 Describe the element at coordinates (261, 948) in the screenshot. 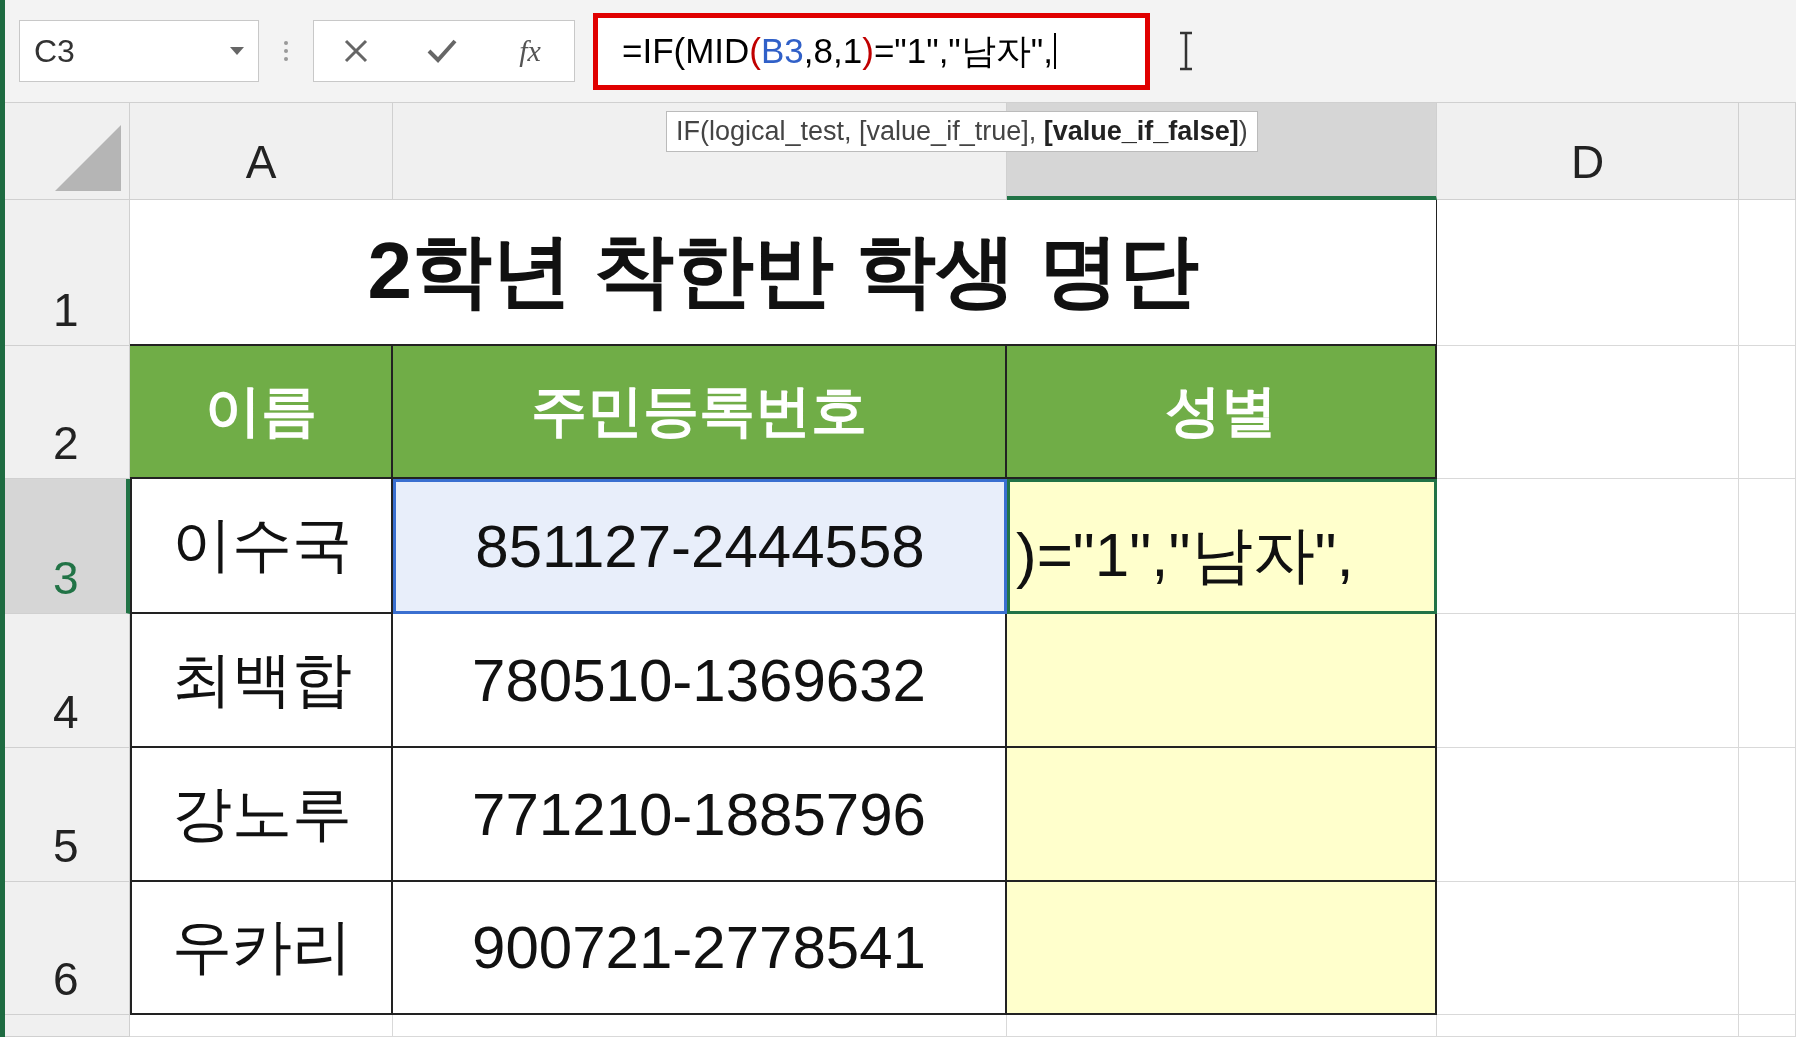

I see `name-cell: 우카리` at that location.